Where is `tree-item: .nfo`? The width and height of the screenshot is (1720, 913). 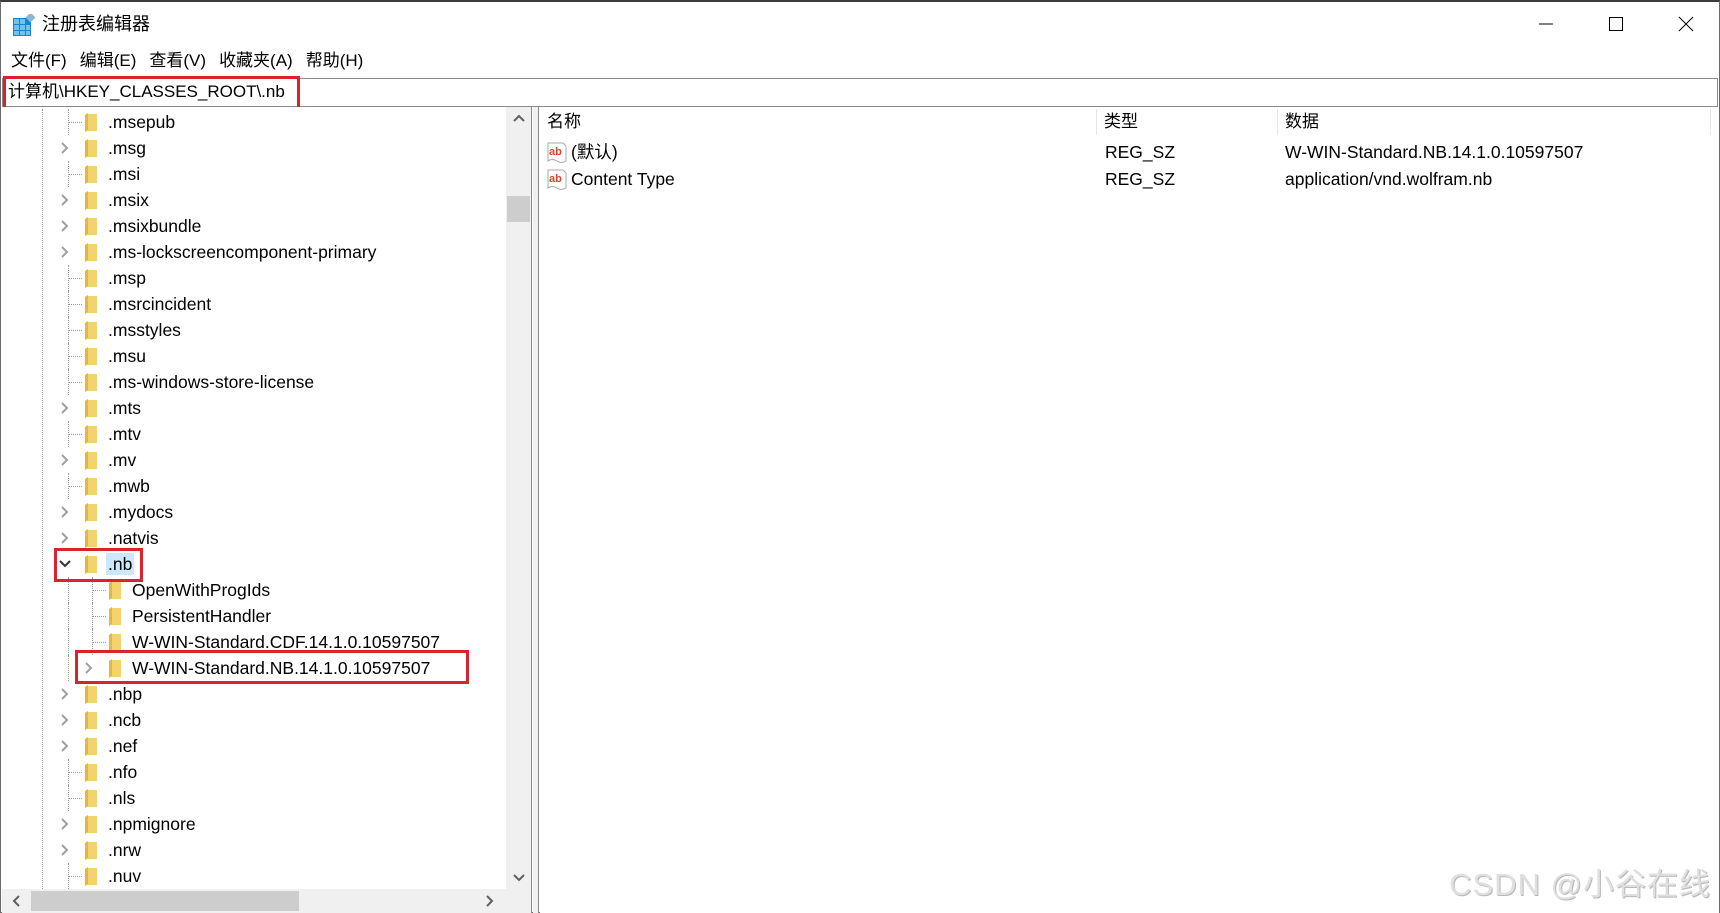 tree-item: .nfo is located at coordinates (254, 772).